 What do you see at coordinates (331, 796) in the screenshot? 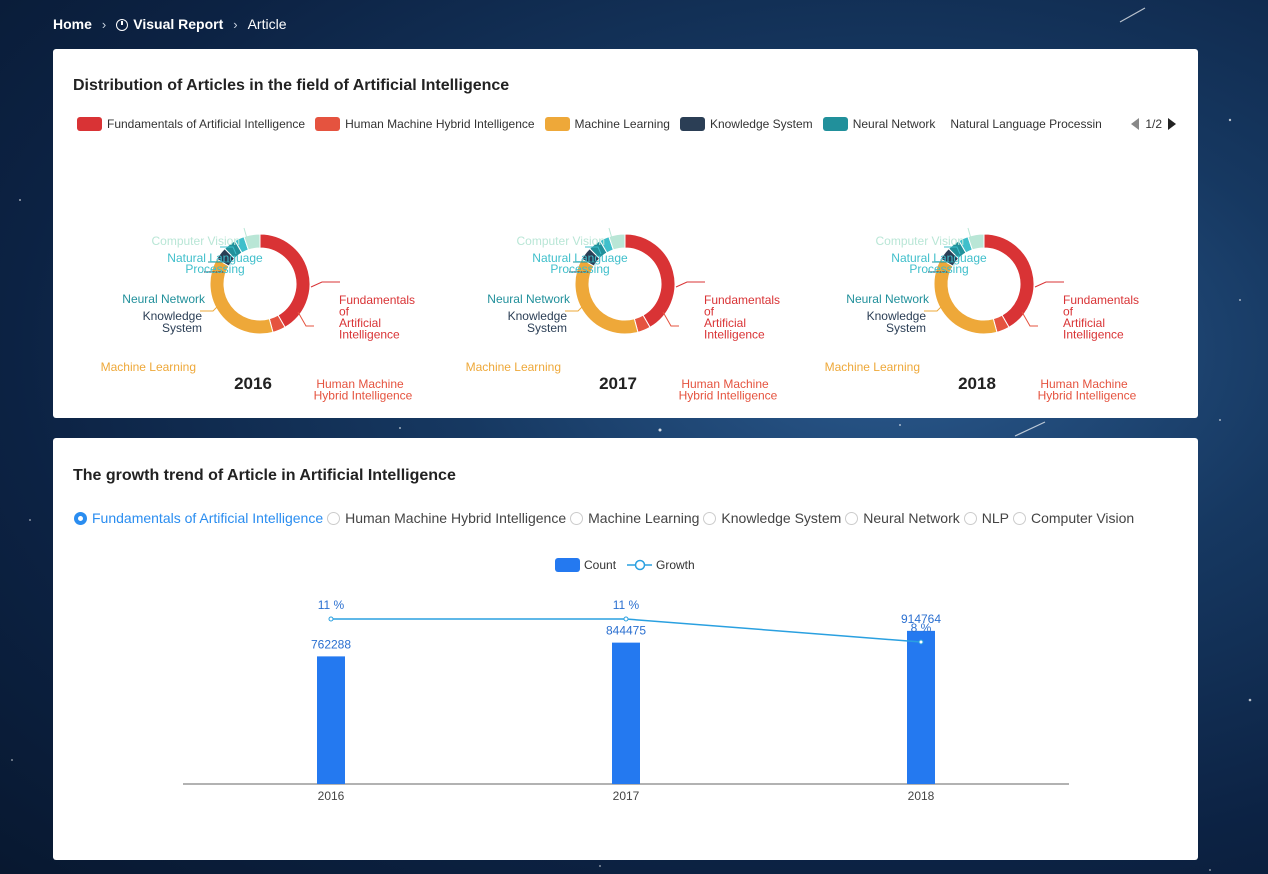
I see `x-tick-label: 2016` at bounding box center [331, 796].